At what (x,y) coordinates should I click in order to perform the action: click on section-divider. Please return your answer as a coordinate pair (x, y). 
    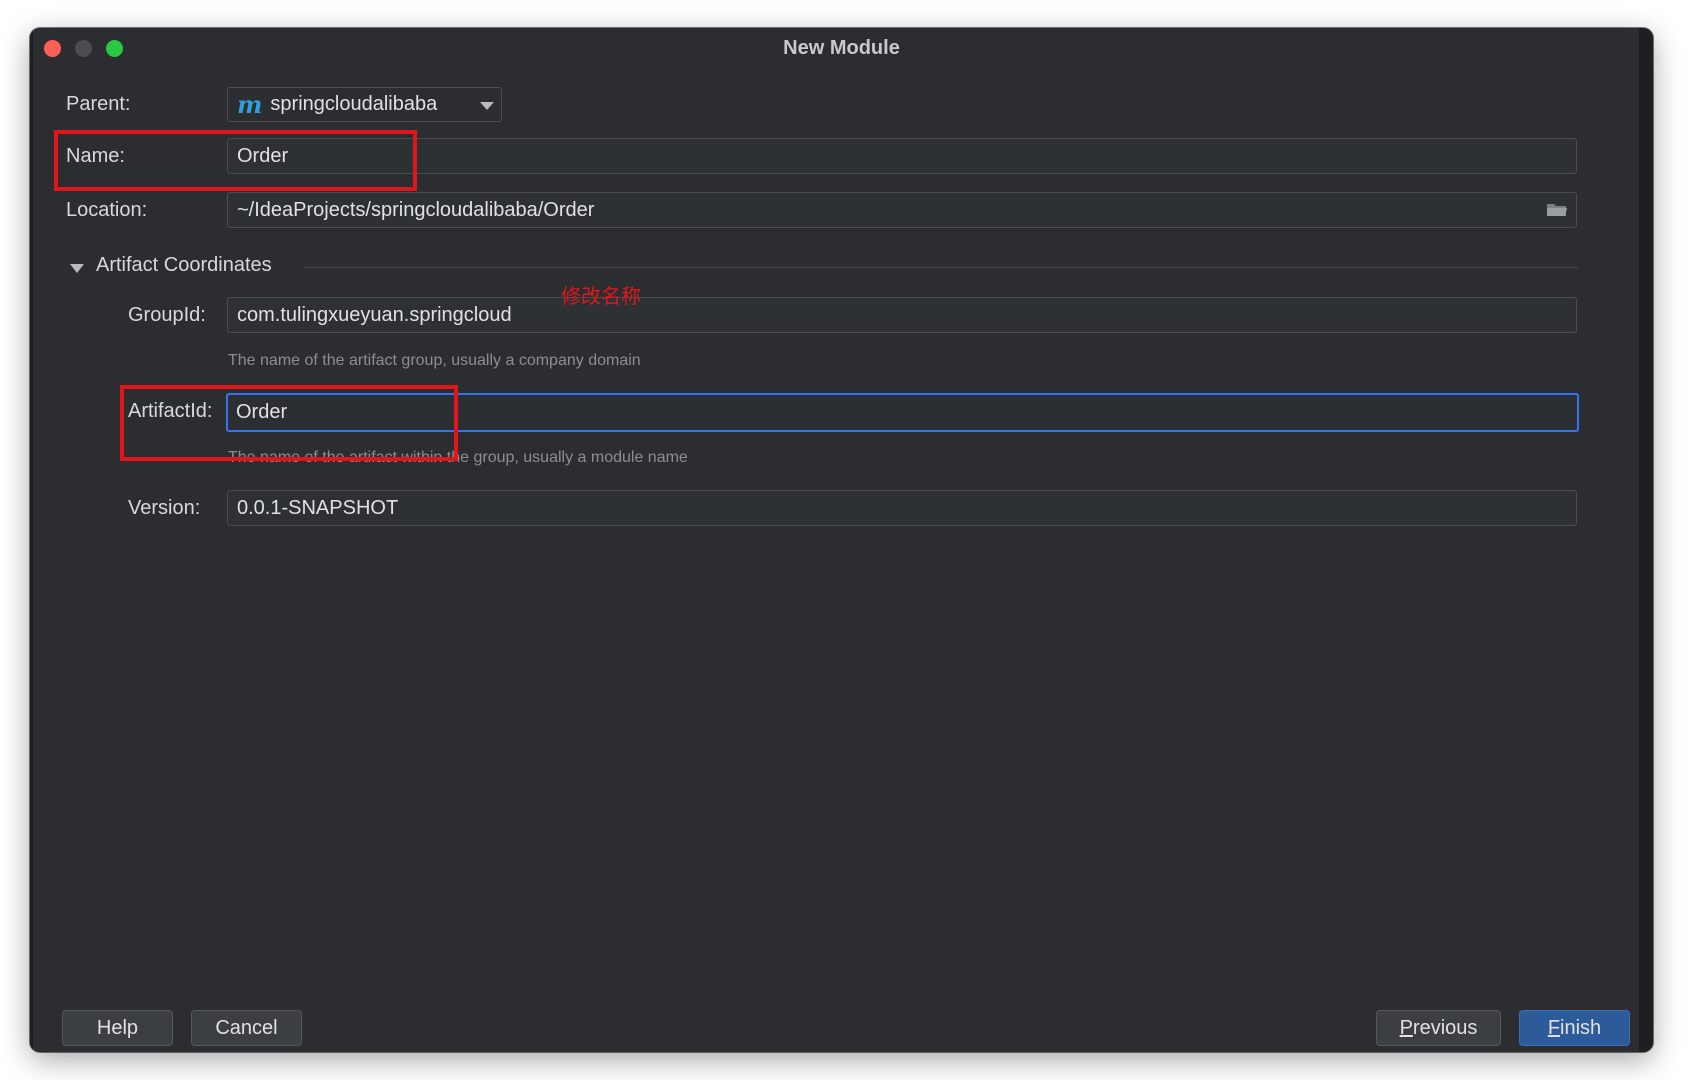
    Looking at the image, I should click on (941, 267).